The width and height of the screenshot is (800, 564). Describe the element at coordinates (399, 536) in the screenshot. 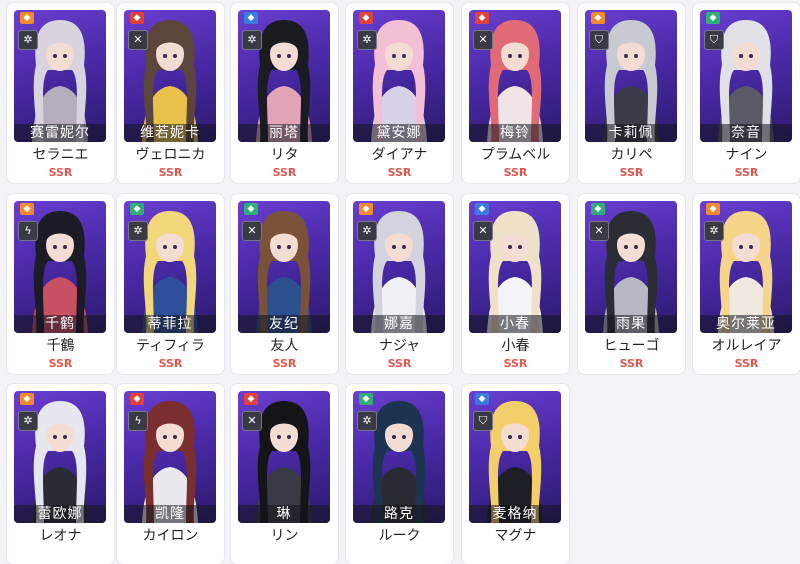

I see `character-jp-name: ルーク` at that location.